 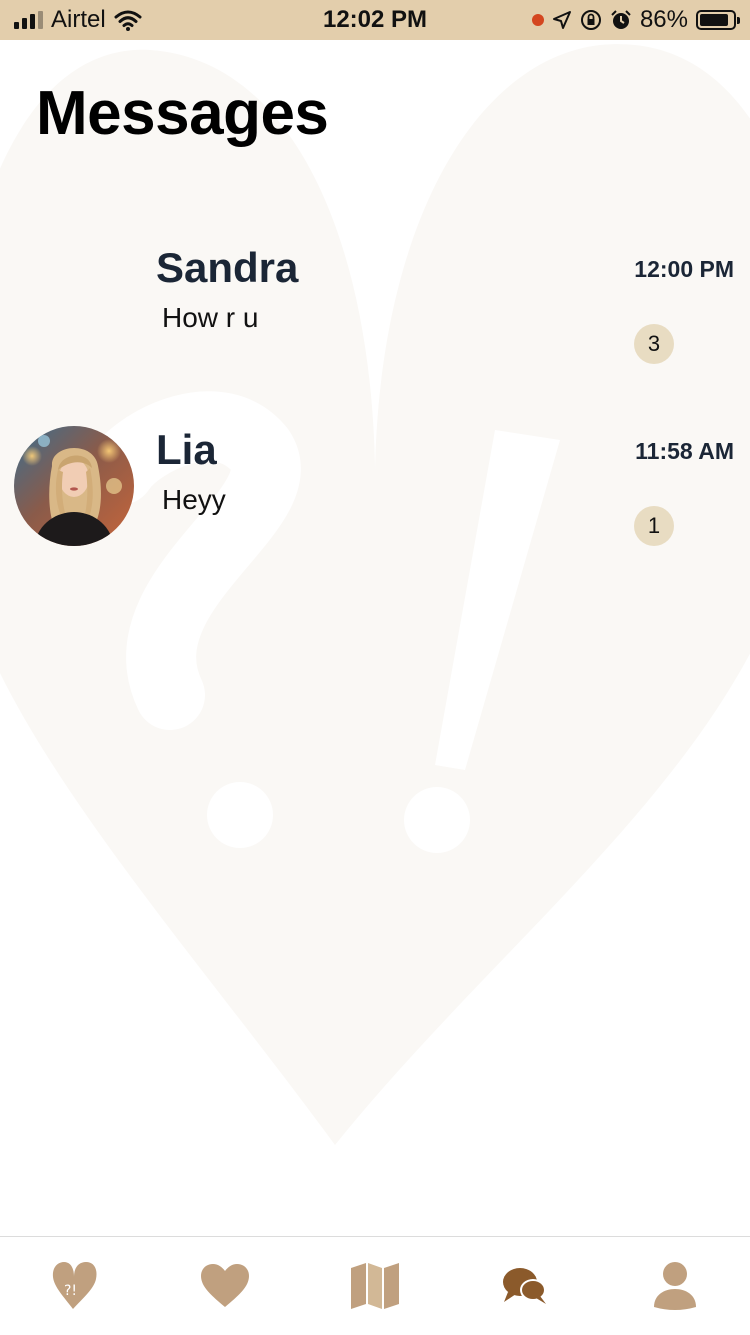 I want to click on profile-icon, so click(x=675, y=1286).